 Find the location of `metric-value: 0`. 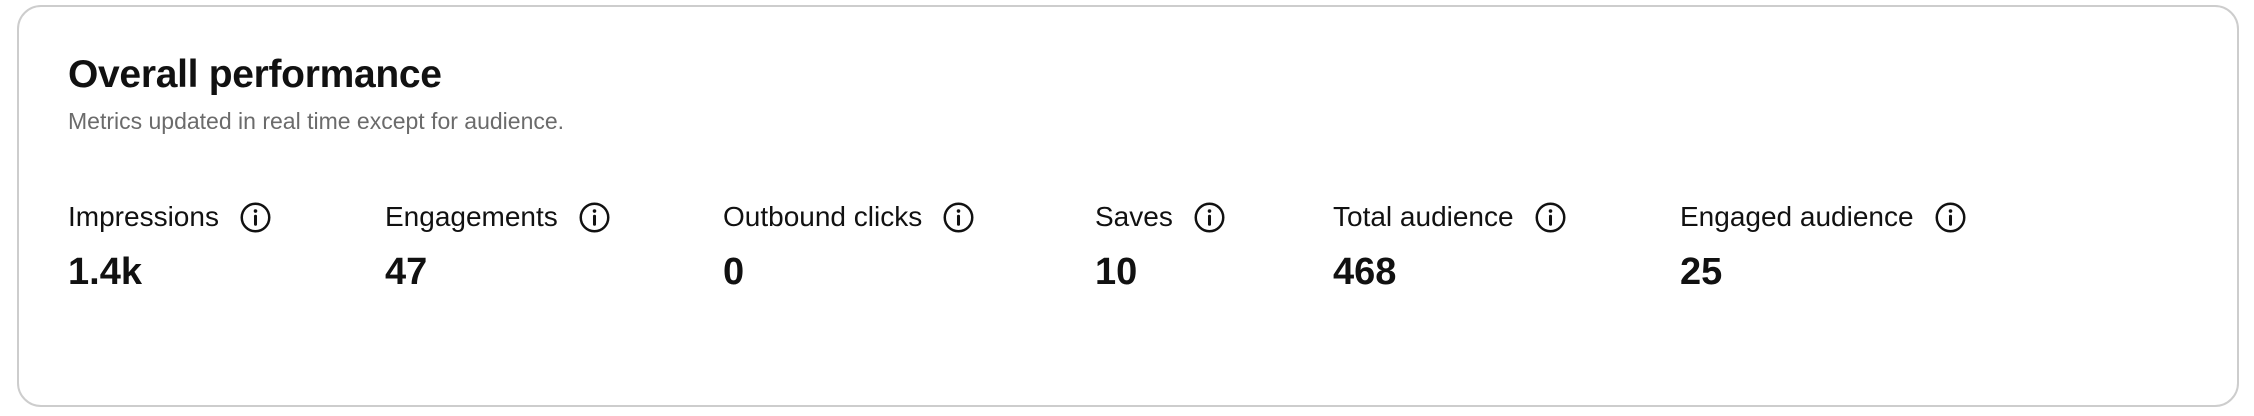

metric-value: 0 is located at coordinates (734, 272).